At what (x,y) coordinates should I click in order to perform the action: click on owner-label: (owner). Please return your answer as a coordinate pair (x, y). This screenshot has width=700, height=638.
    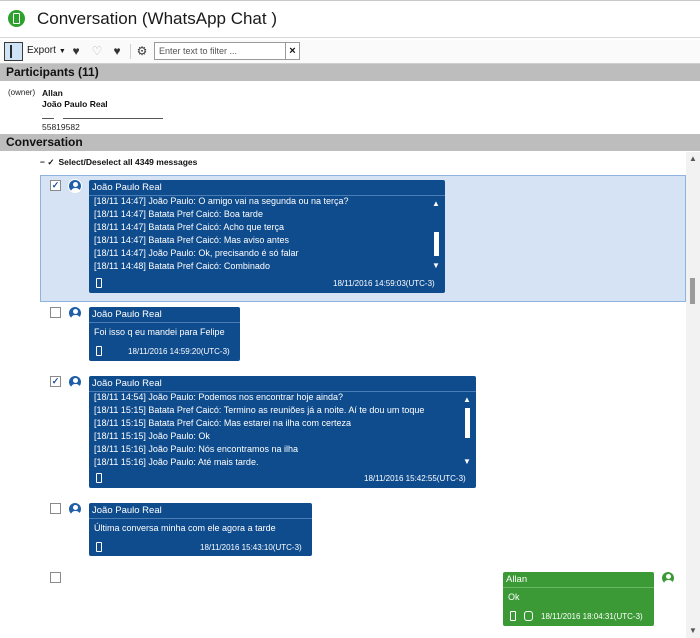
    Looking at the image, I should click on (22, 92).